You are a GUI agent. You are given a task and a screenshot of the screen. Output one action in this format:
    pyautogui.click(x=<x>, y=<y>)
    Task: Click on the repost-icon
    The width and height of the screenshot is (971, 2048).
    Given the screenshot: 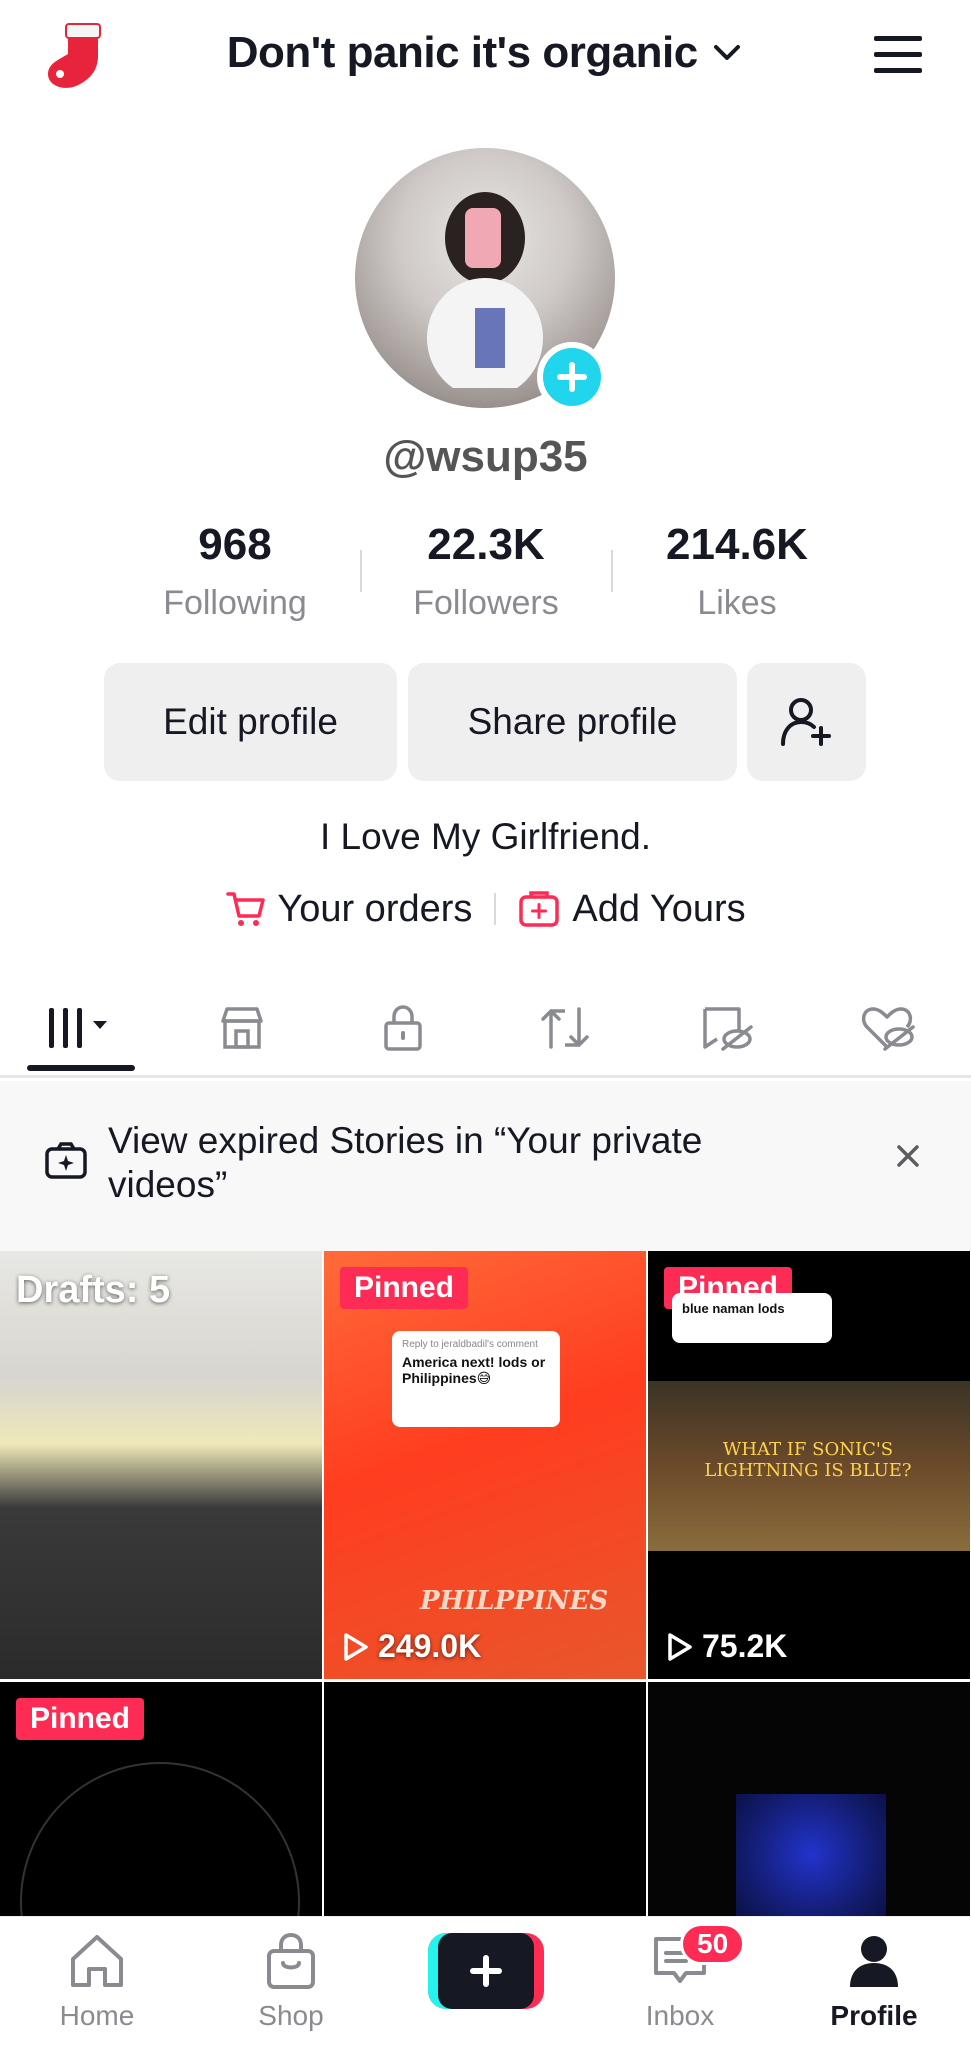 What is the action you would take?
    pyautogui.click(x=565, y=1028)
    